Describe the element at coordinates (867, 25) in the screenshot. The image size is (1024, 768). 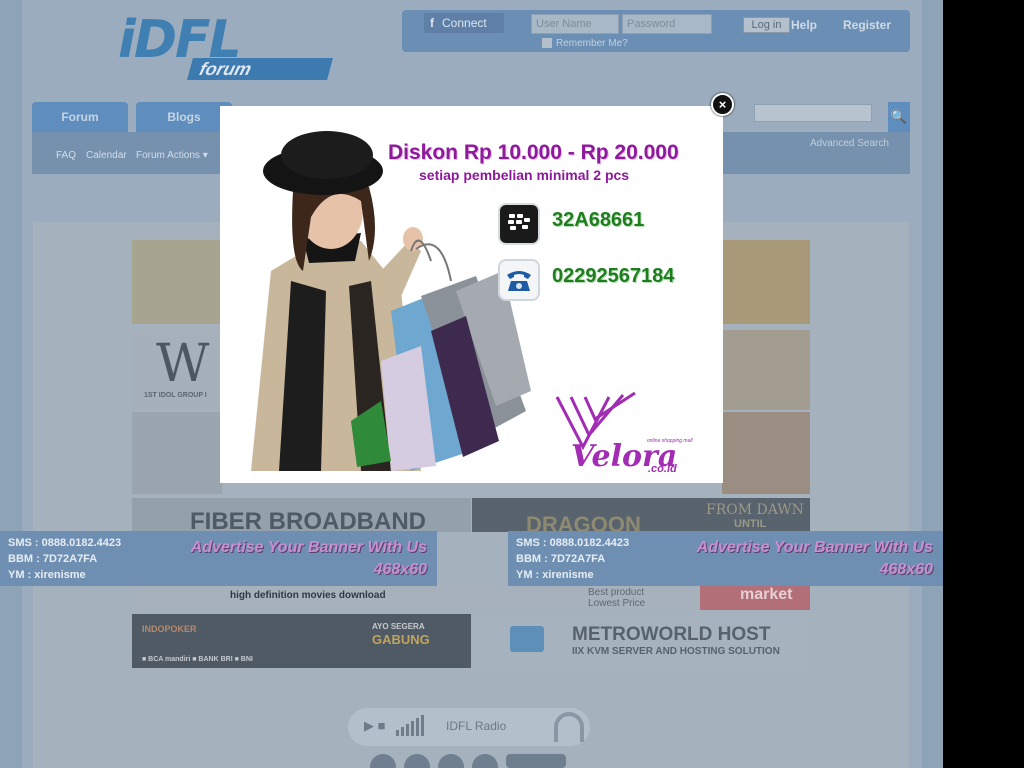
I see `register-link: Register` at that location.